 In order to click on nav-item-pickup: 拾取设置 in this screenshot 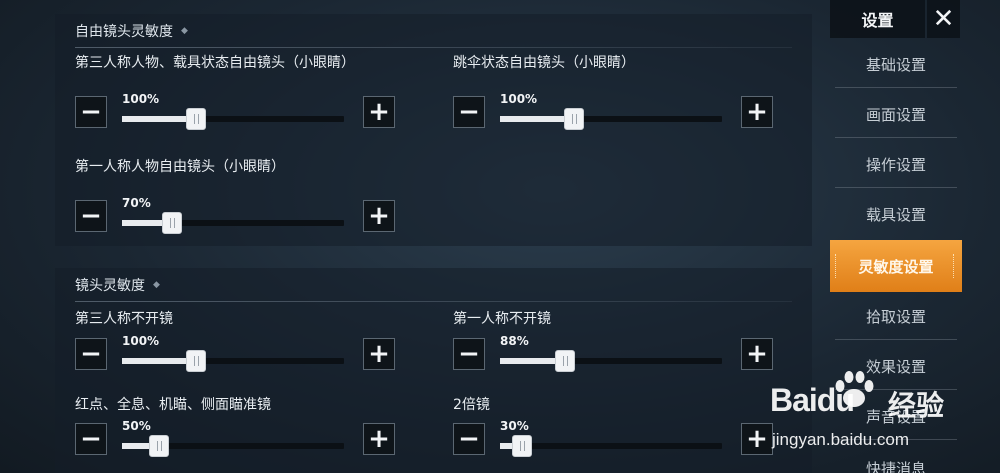, I will do `click(896, 316)`.